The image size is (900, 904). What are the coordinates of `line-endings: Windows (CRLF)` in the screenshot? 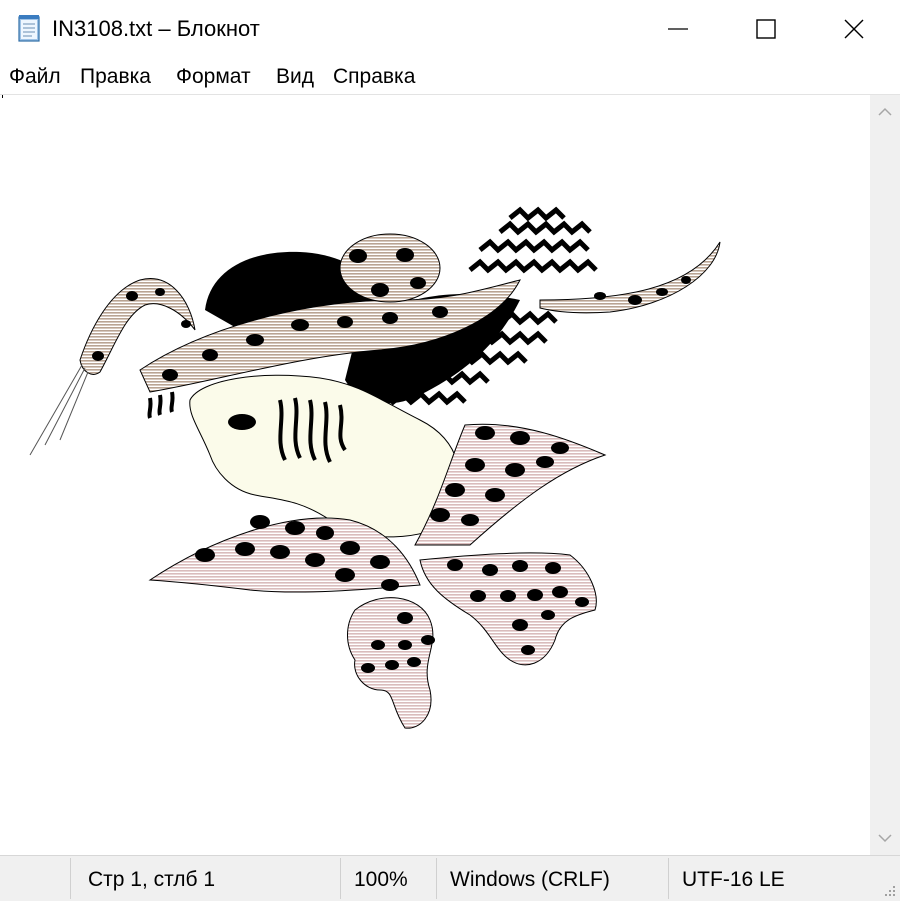 It's located at (530, 879).